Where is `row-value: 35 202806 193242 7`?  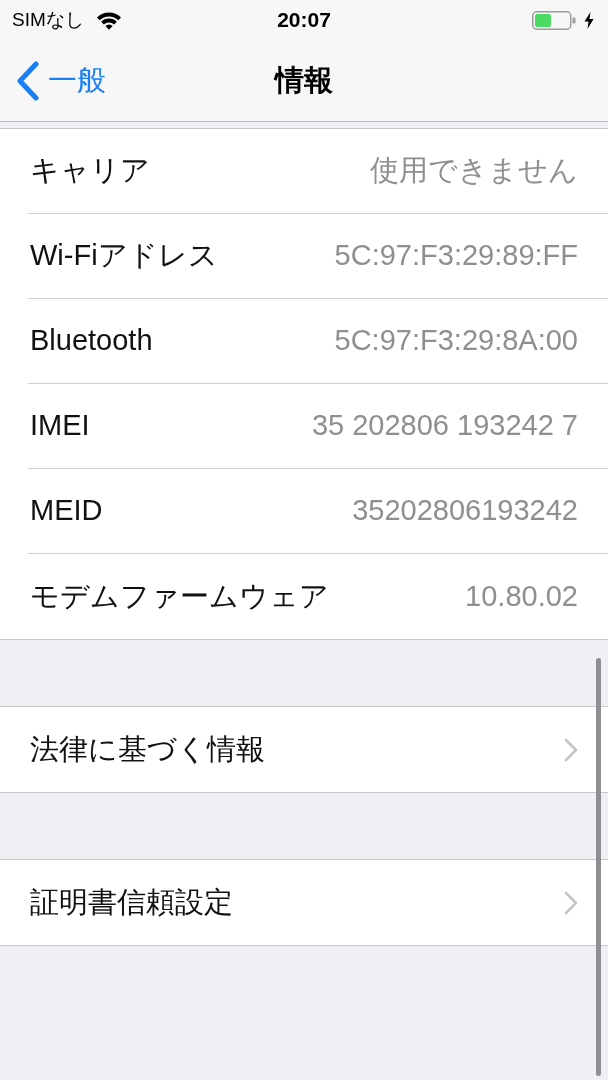
row-value: 35 202806 193242 7 is located at coordinates (444, 426).